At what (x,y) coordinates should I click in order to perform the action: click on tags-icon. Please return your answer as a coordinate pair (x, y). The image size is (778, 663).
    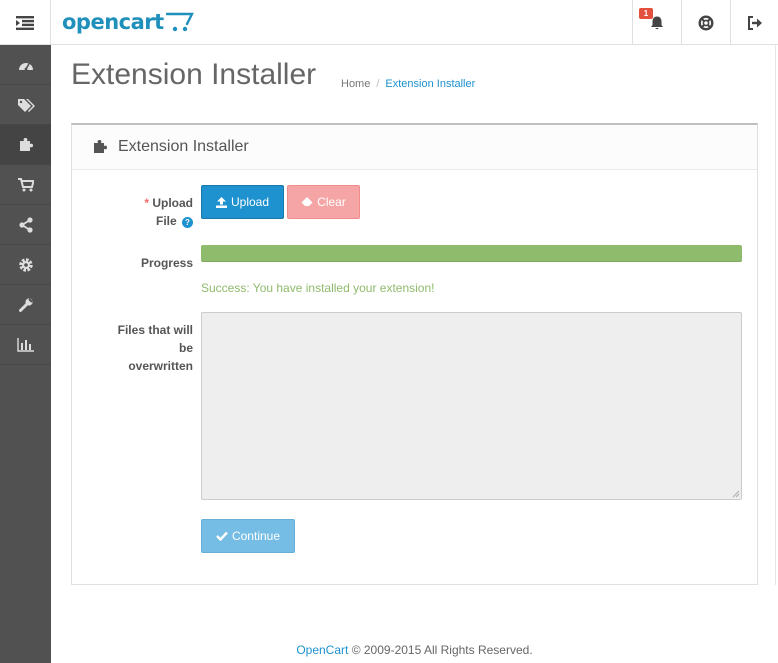
    Looking at the image, I should click on (26, 105).